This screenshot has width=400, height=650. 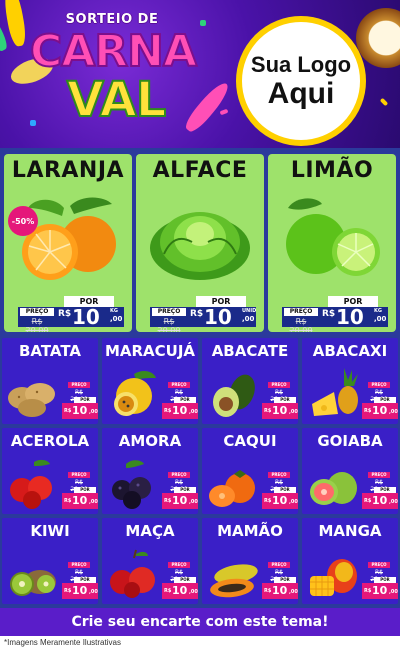 I want to click on title-line-1: CARNA, so click(x=113, y=51).